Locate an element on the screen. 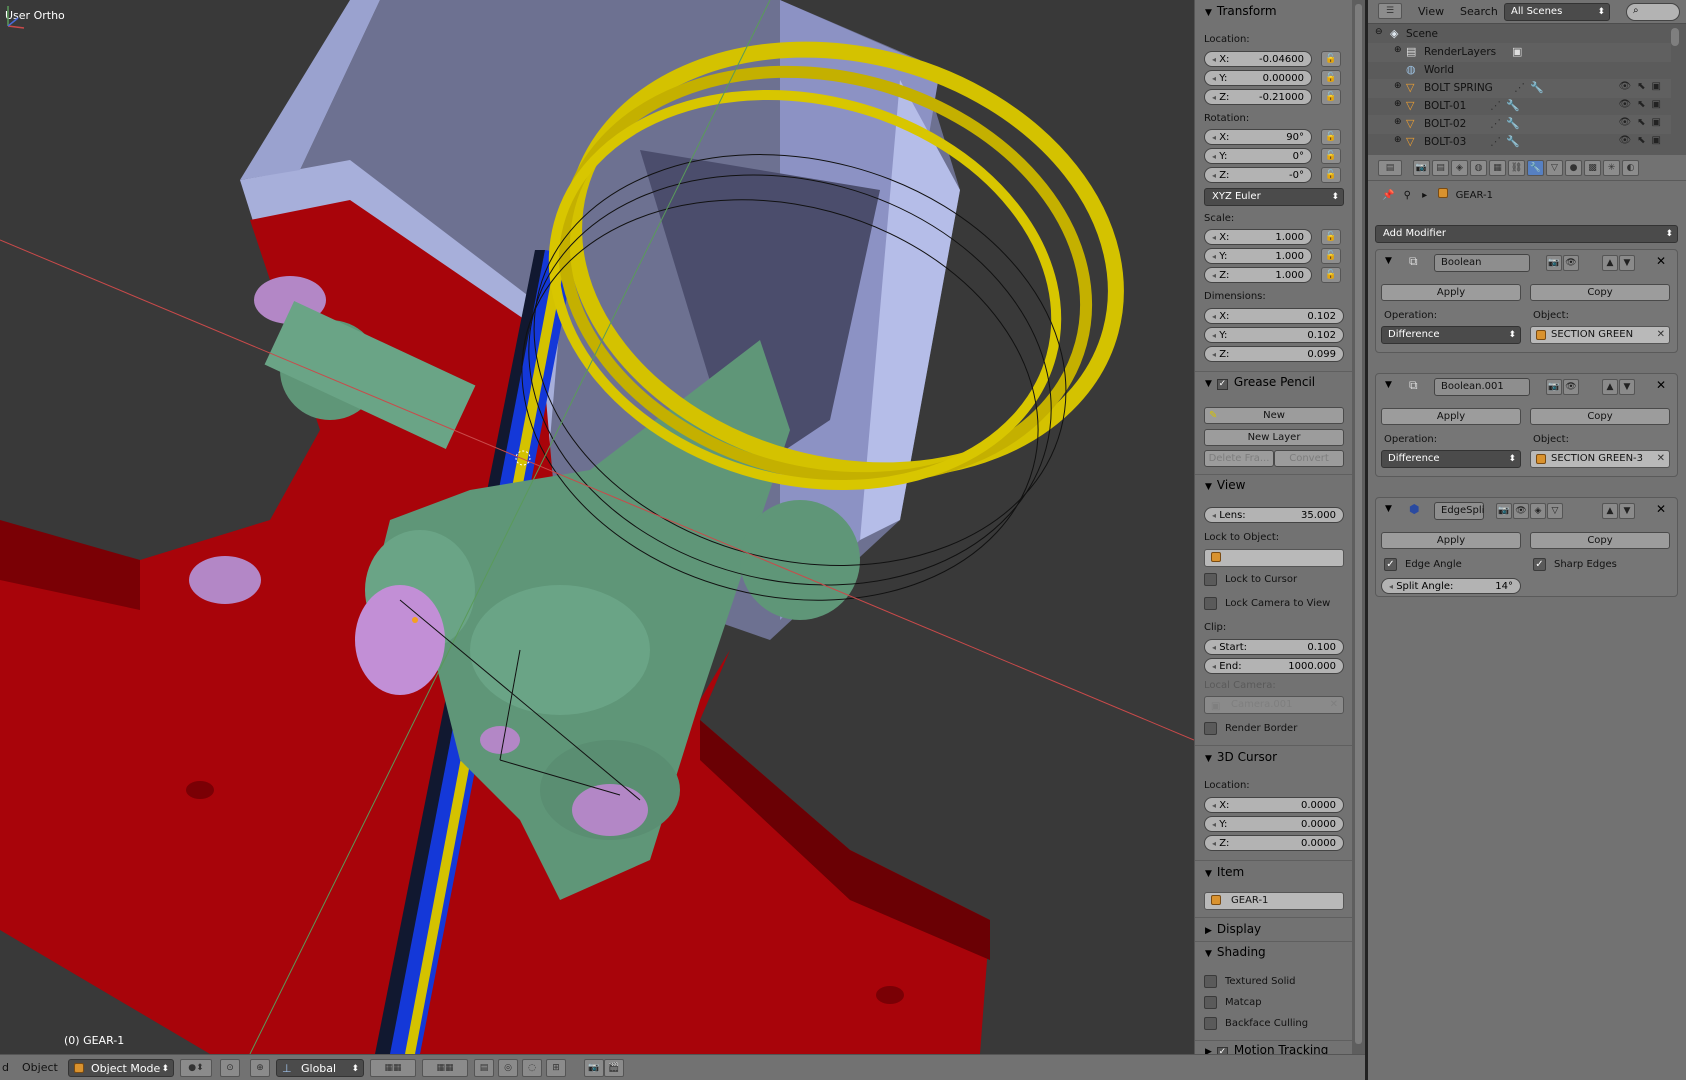 This screenshot has width=1686, height=1080. view-menu: d is located at coordinates (5, 1068).